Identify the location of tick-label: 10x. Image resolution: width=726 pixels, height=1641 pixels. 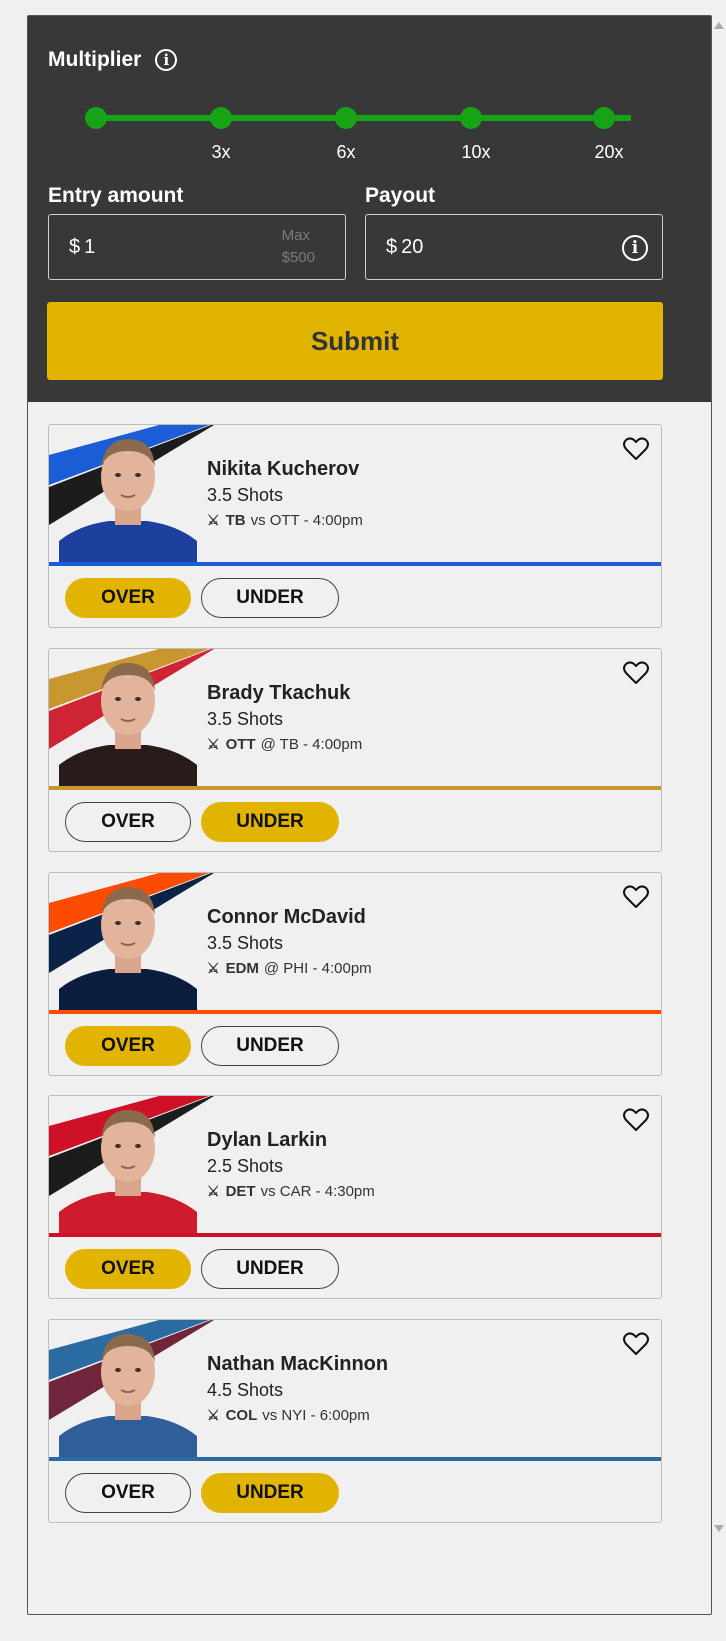
(476, 152).